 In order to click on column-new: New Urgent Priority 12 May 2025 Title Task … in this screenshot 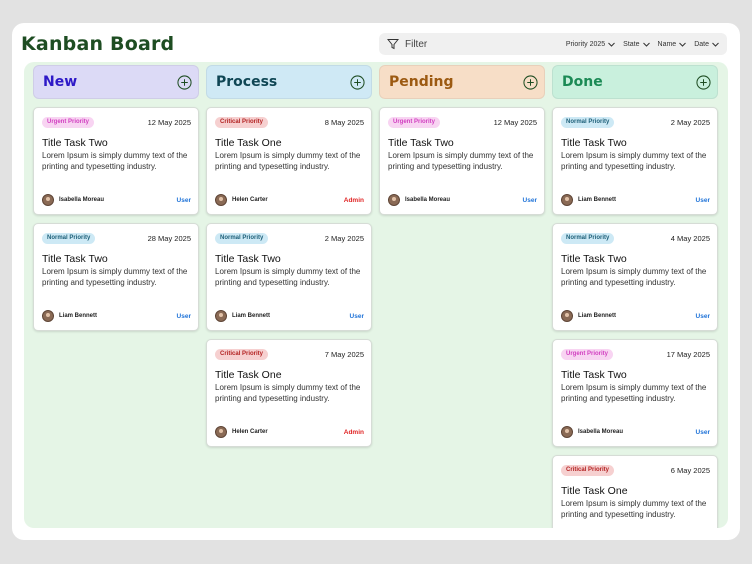, I will do `click(116, 198)`.